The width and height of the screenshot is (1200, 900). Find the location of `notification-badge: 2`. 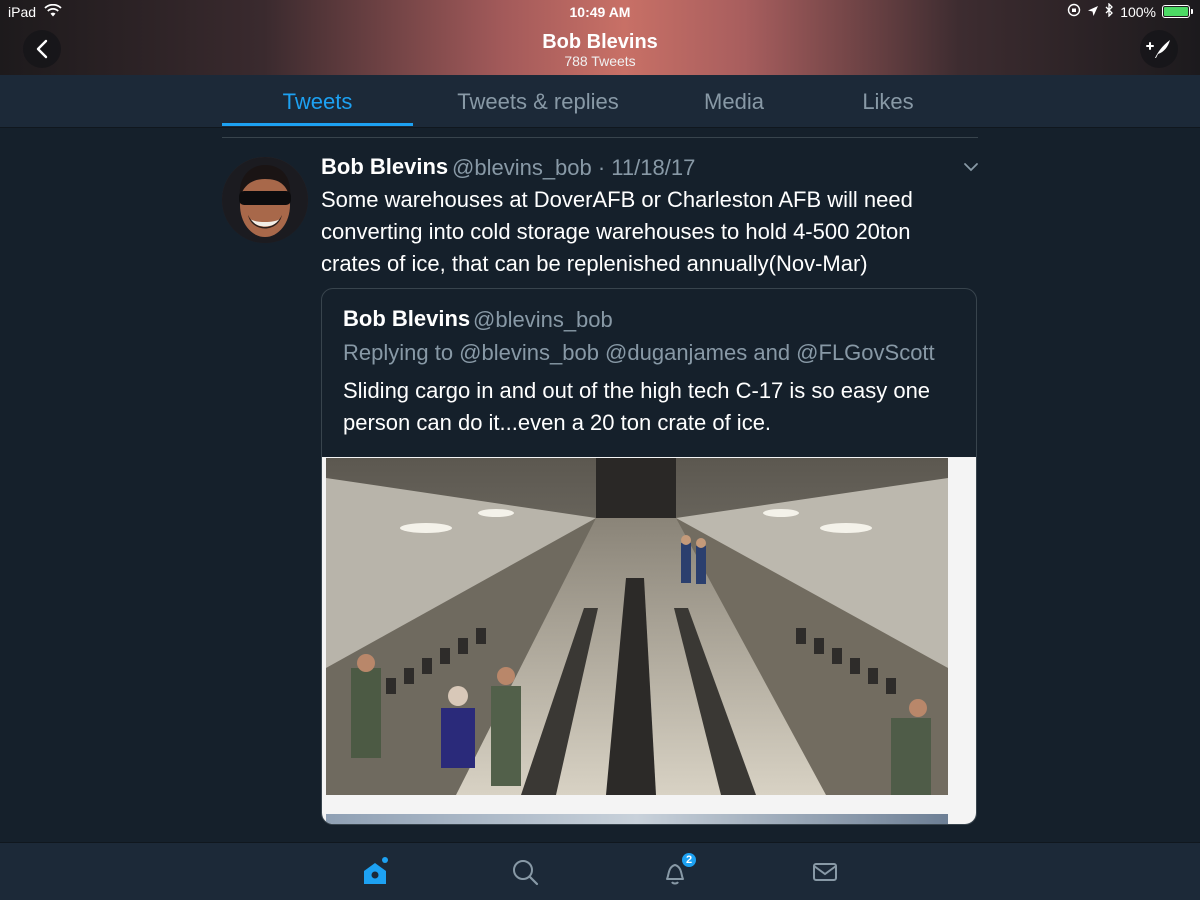

notification-badge: 2 is located at coordinates (689, 860).